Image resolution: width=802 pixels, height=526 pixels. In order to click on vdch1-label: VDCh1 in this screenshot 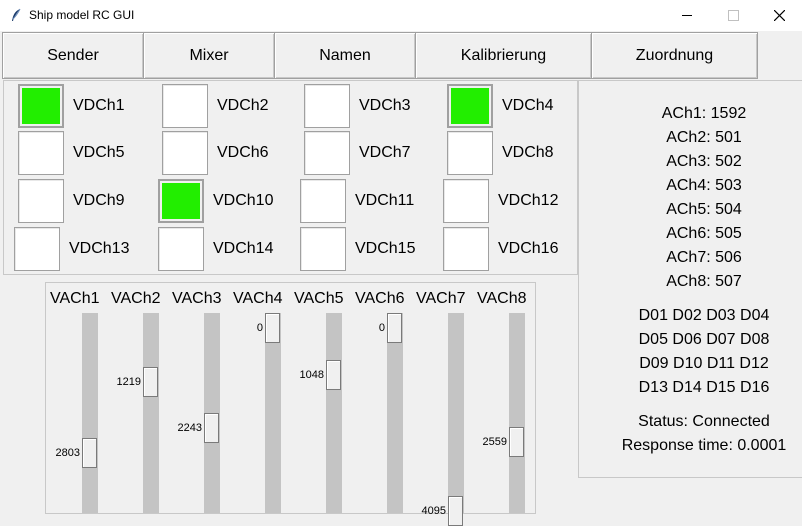, I will do `click(99, 105)`.